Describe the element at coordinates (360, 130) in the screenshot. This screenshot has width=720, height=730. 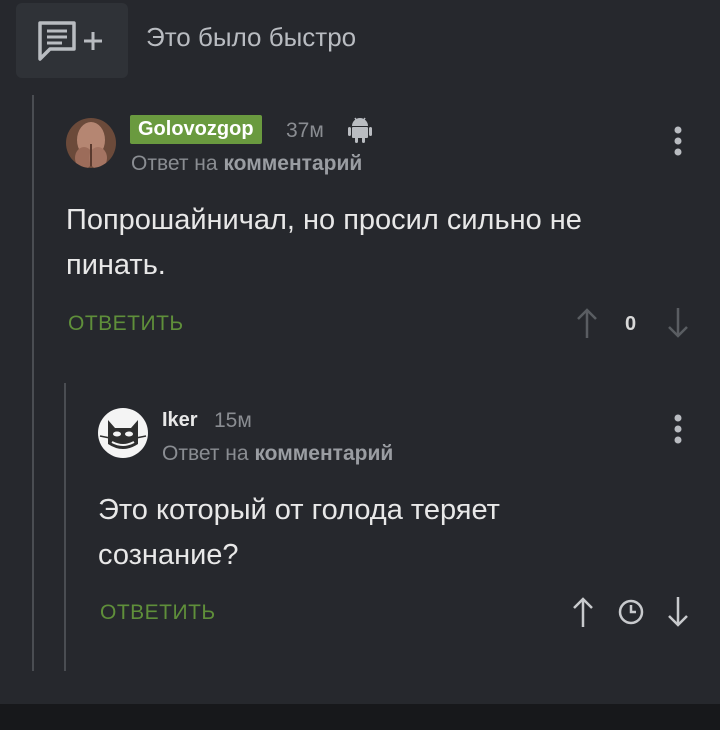
I see `android-icon` at that location.